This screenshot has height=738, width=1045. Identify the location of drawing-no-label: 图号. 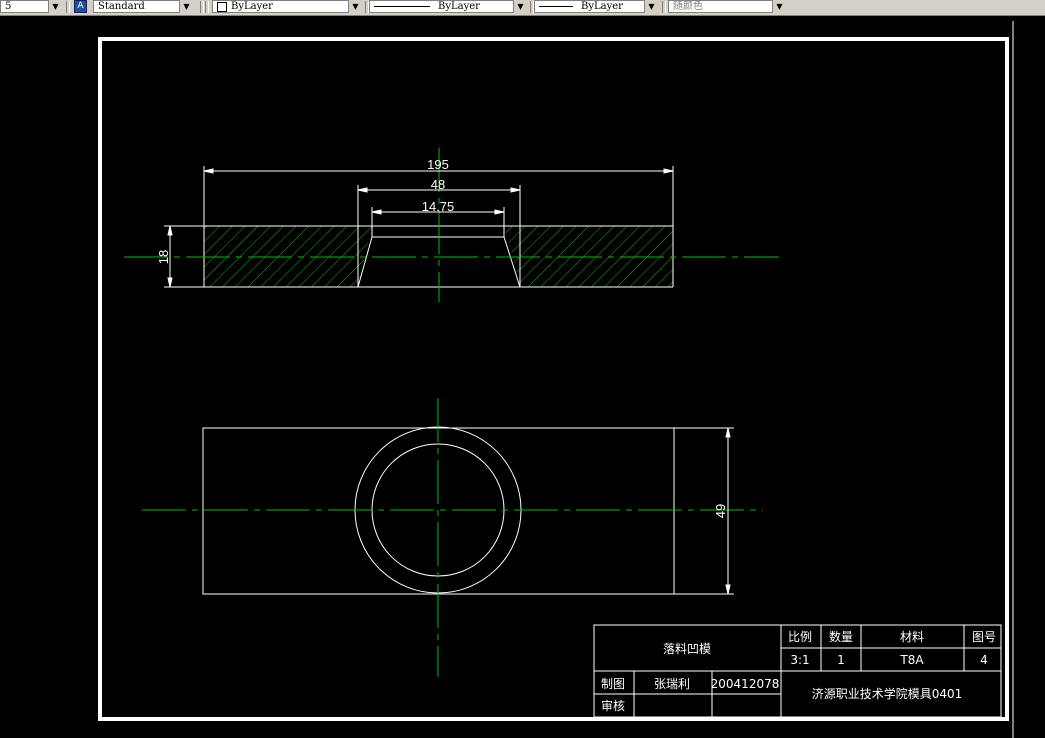
(984, 637).